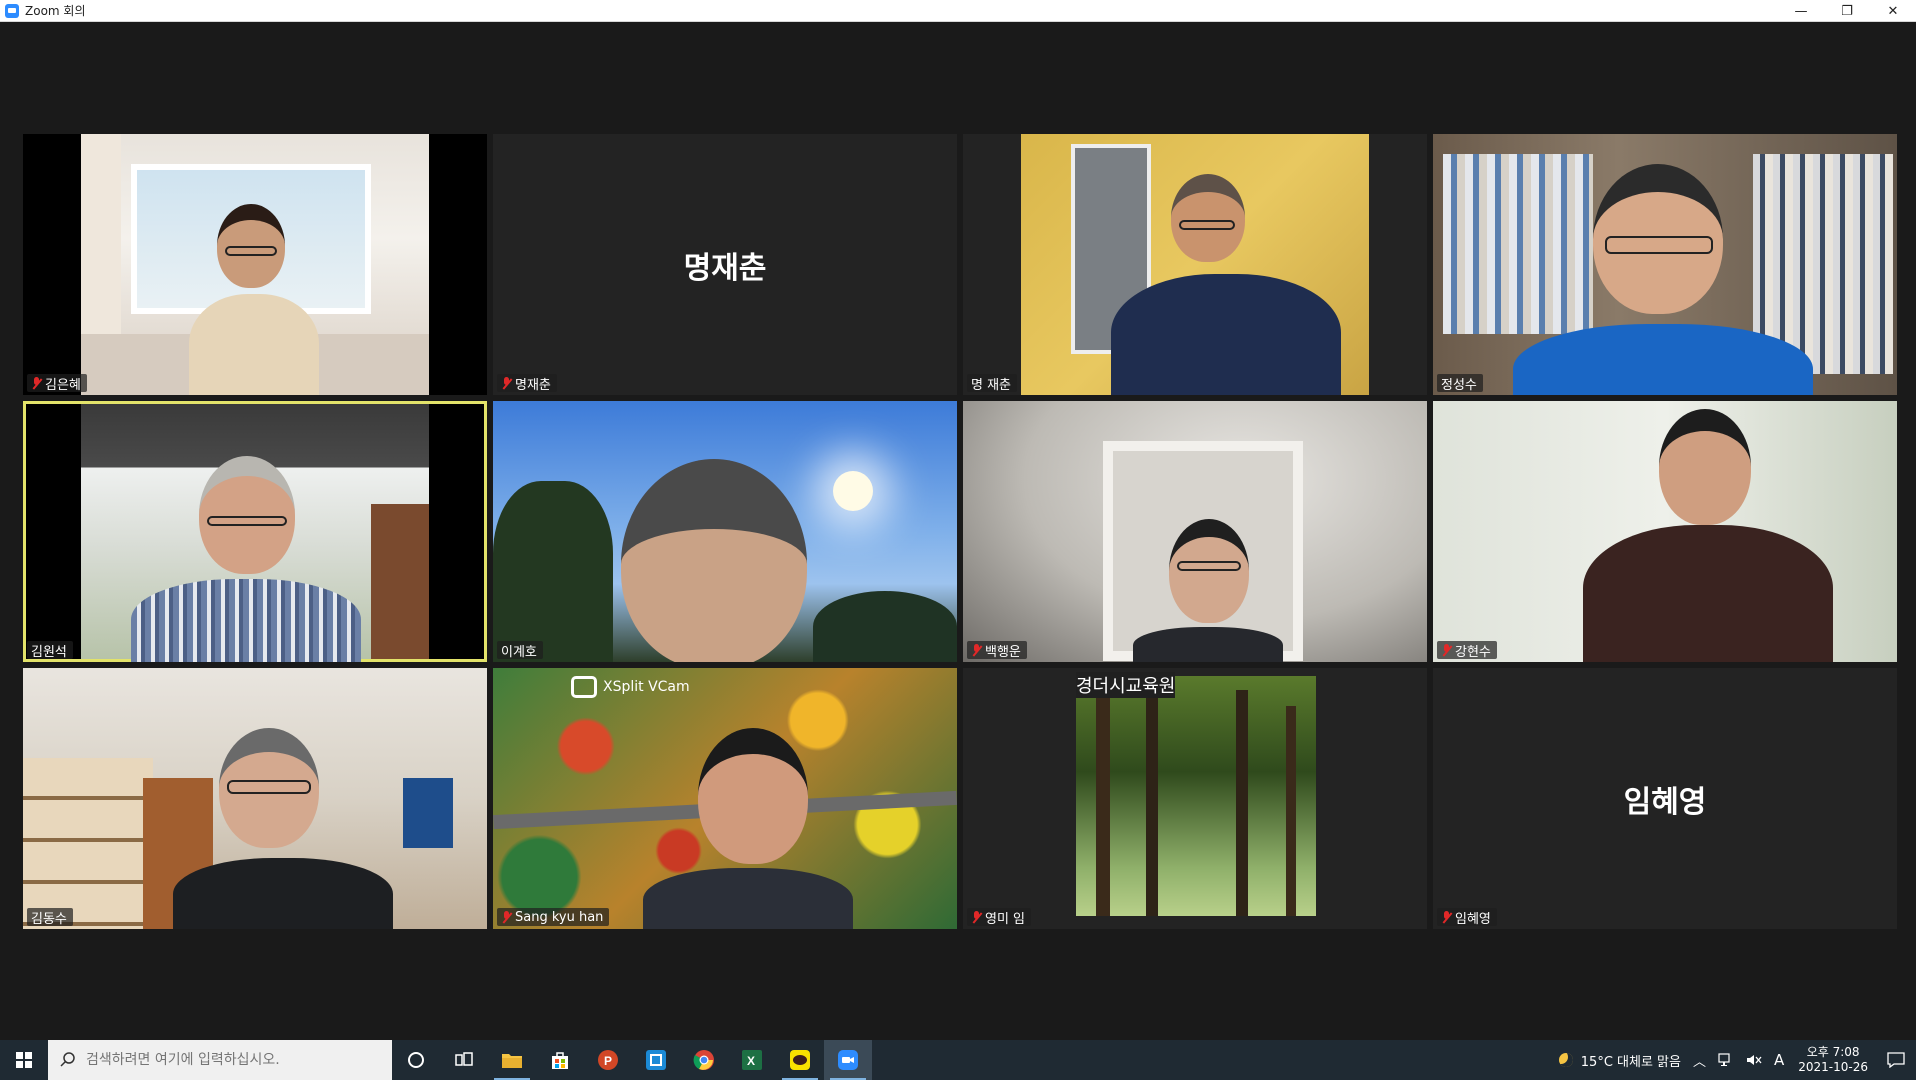 This screenshot has width=1916, height=1080. I want to click on participant-tile: 강현수, so click(1665, 531).